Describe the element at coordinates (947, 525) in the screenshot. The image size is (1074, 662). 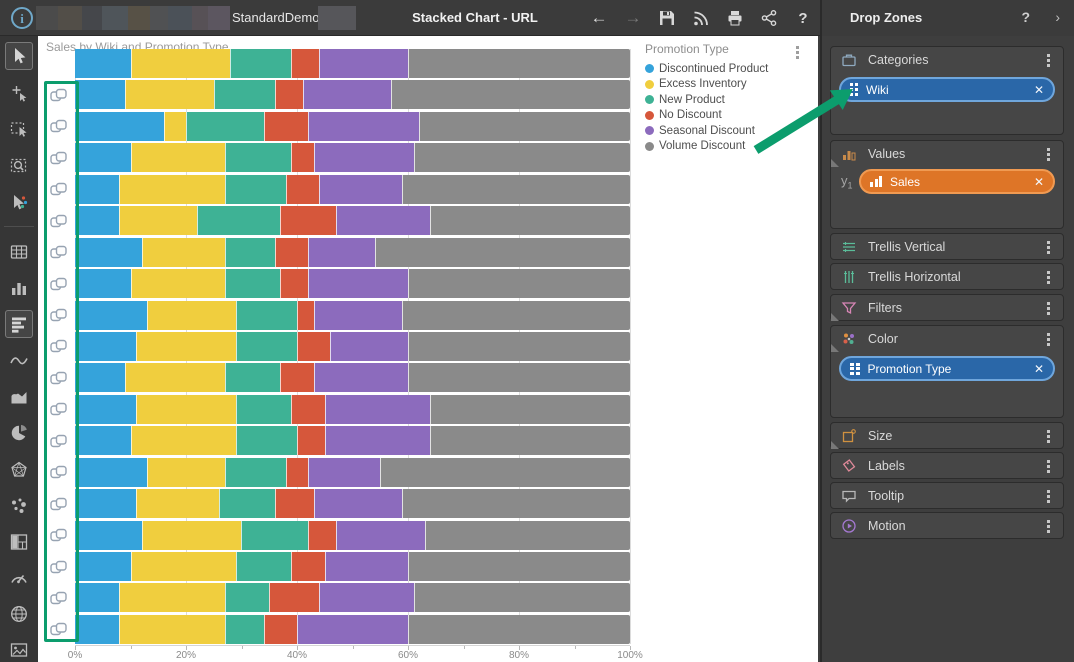
I see `dropzone-motion: Motion` at that location.